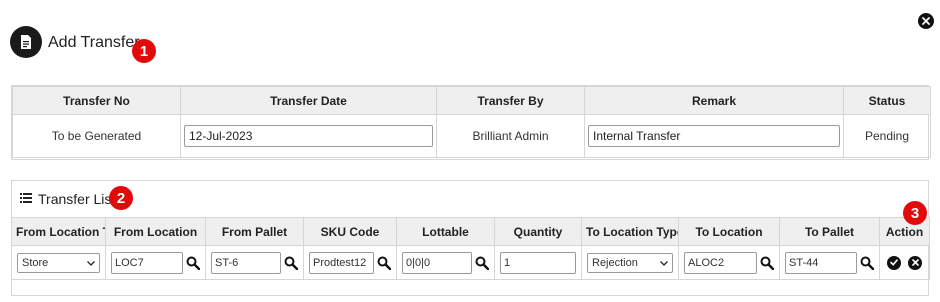 The image size is (940, 302). Describe the element at coordinates (714, 100) in the screenshot. I see `col-remark: Remark` at that location.